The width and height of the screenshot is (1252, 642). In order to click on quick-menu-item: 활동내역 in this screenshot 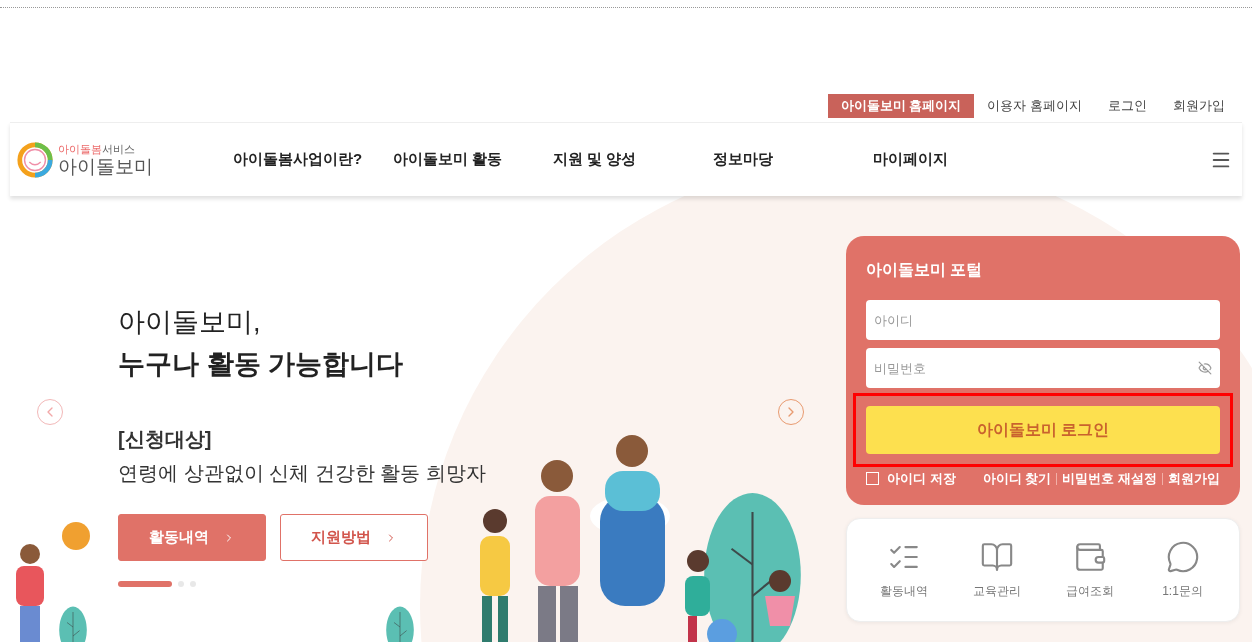, I will do `click(903, 569)`.